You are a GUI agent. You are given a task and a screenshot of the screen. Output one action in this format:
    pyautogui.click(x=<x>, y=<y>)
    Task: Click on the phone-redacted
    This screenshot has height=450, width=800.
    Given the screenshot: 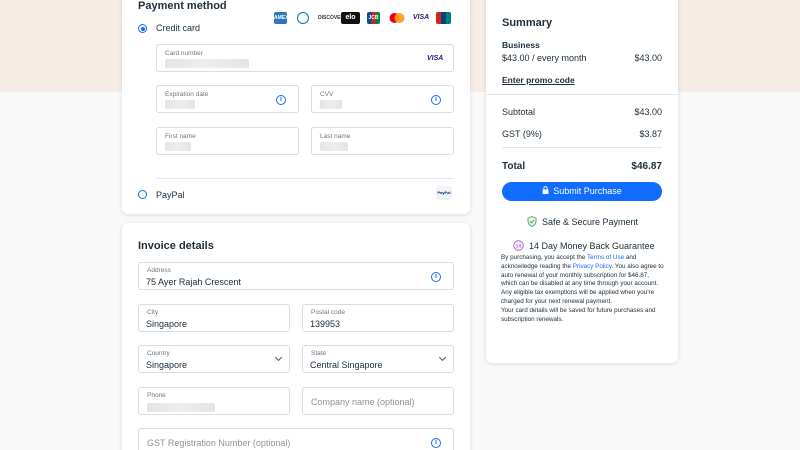 What is the action you would take?
    pyautogui.click(x=181, y=407)
    